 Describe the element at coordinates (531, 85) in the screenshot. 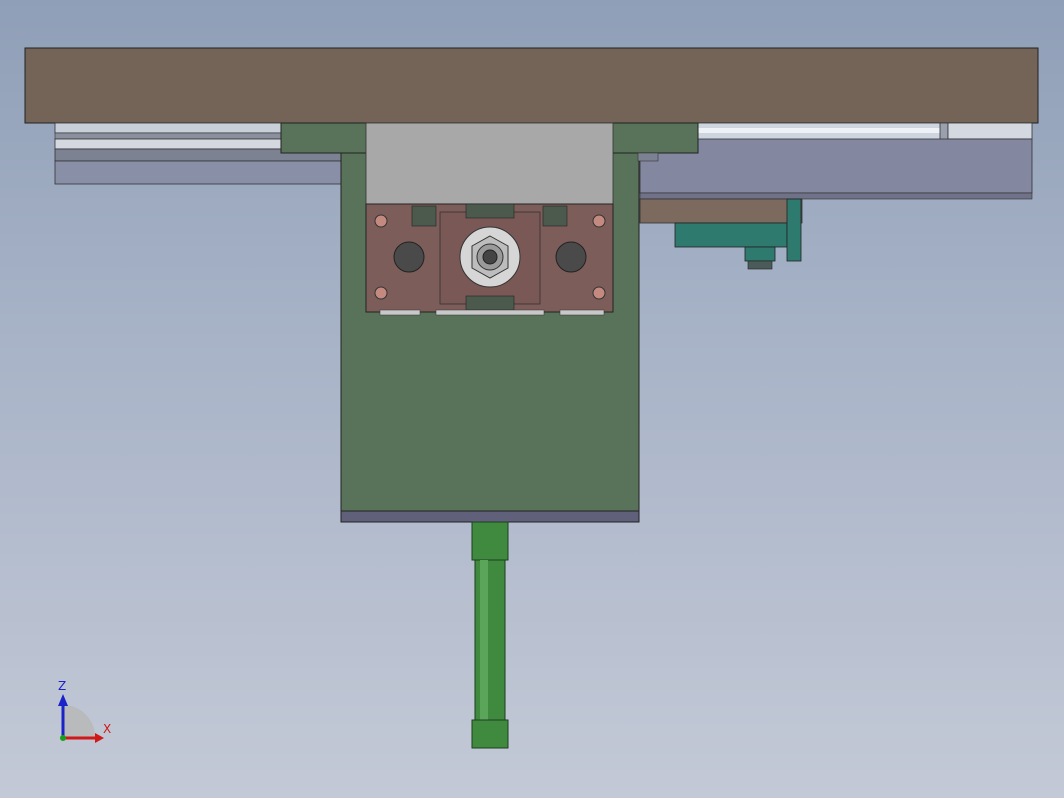

I see `base-plate` at that location.